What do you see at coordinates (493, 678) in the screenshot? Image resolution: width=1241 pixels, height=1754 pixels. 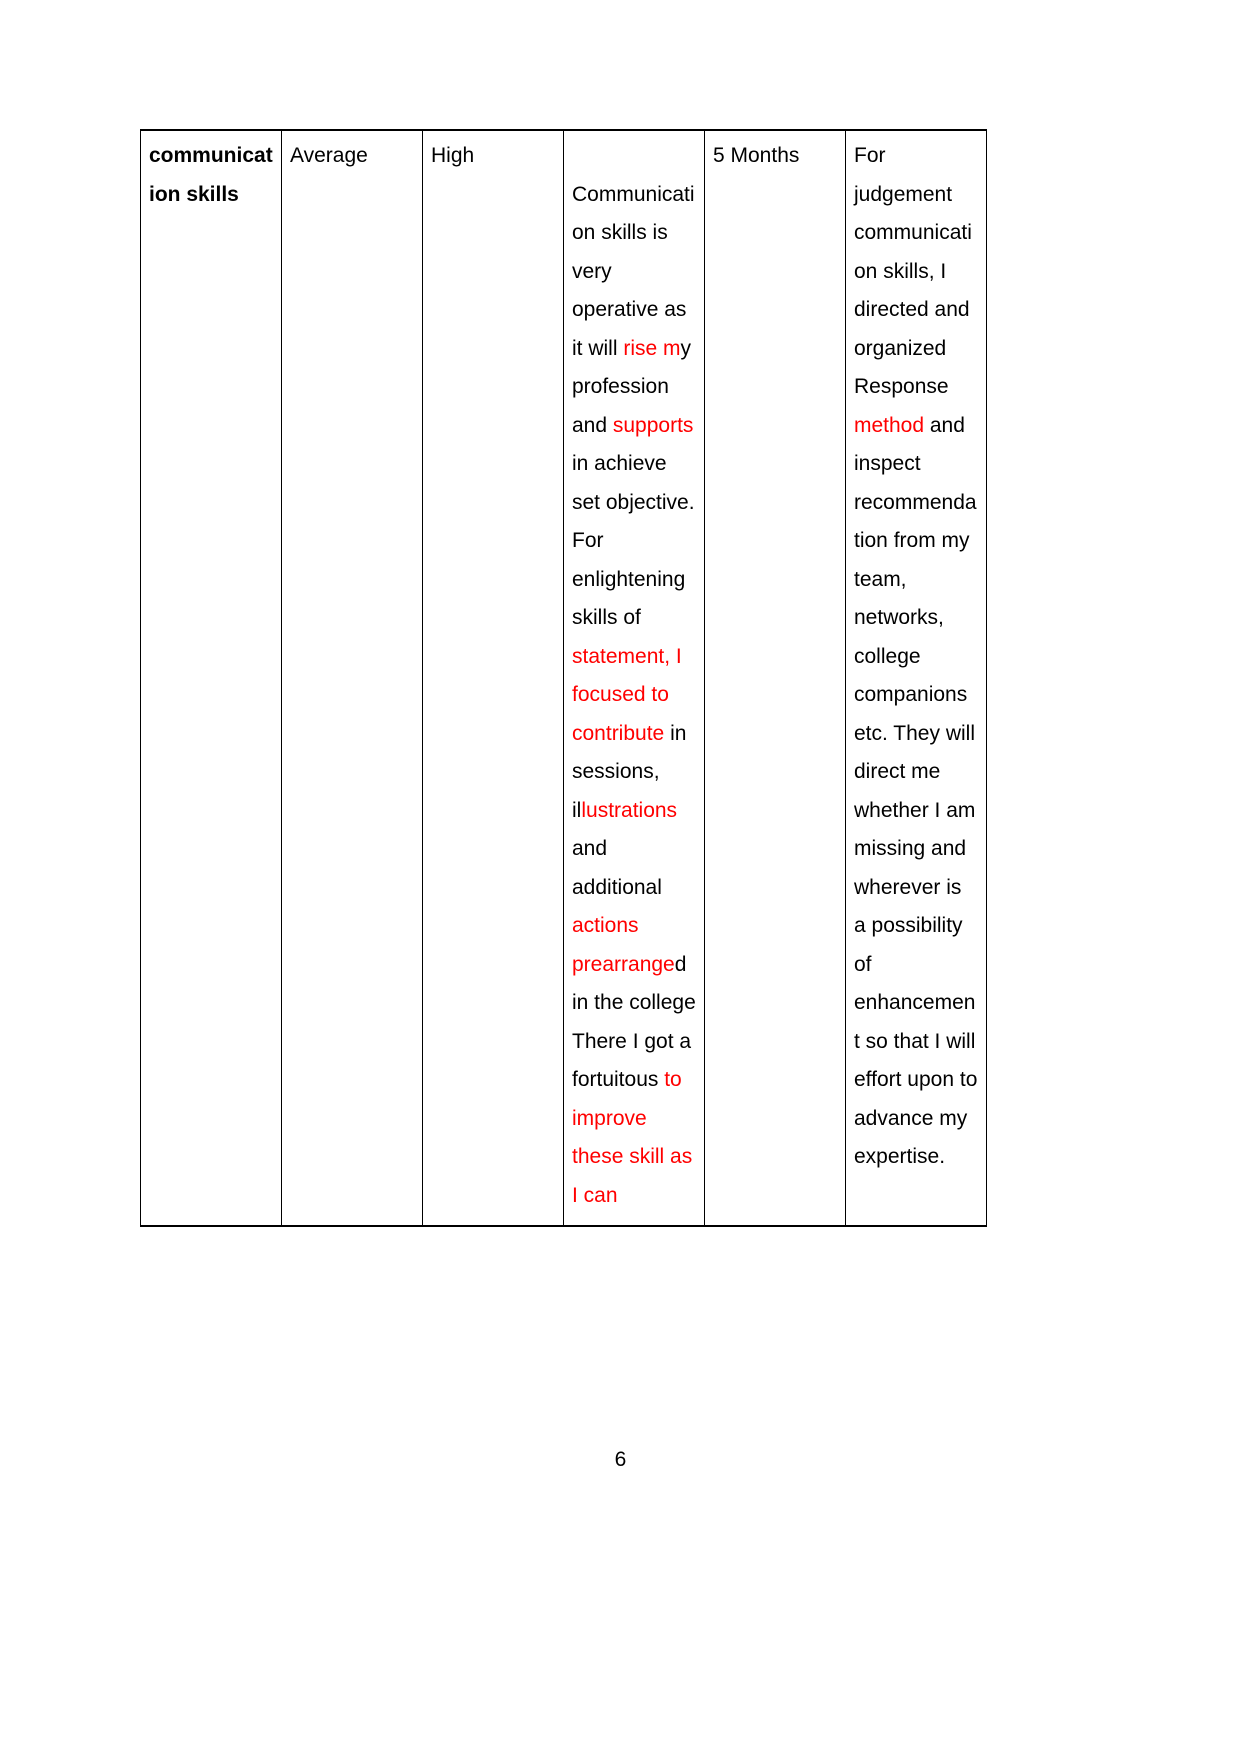 I see `cell-target-level: High` at bounding box center [493, 678].